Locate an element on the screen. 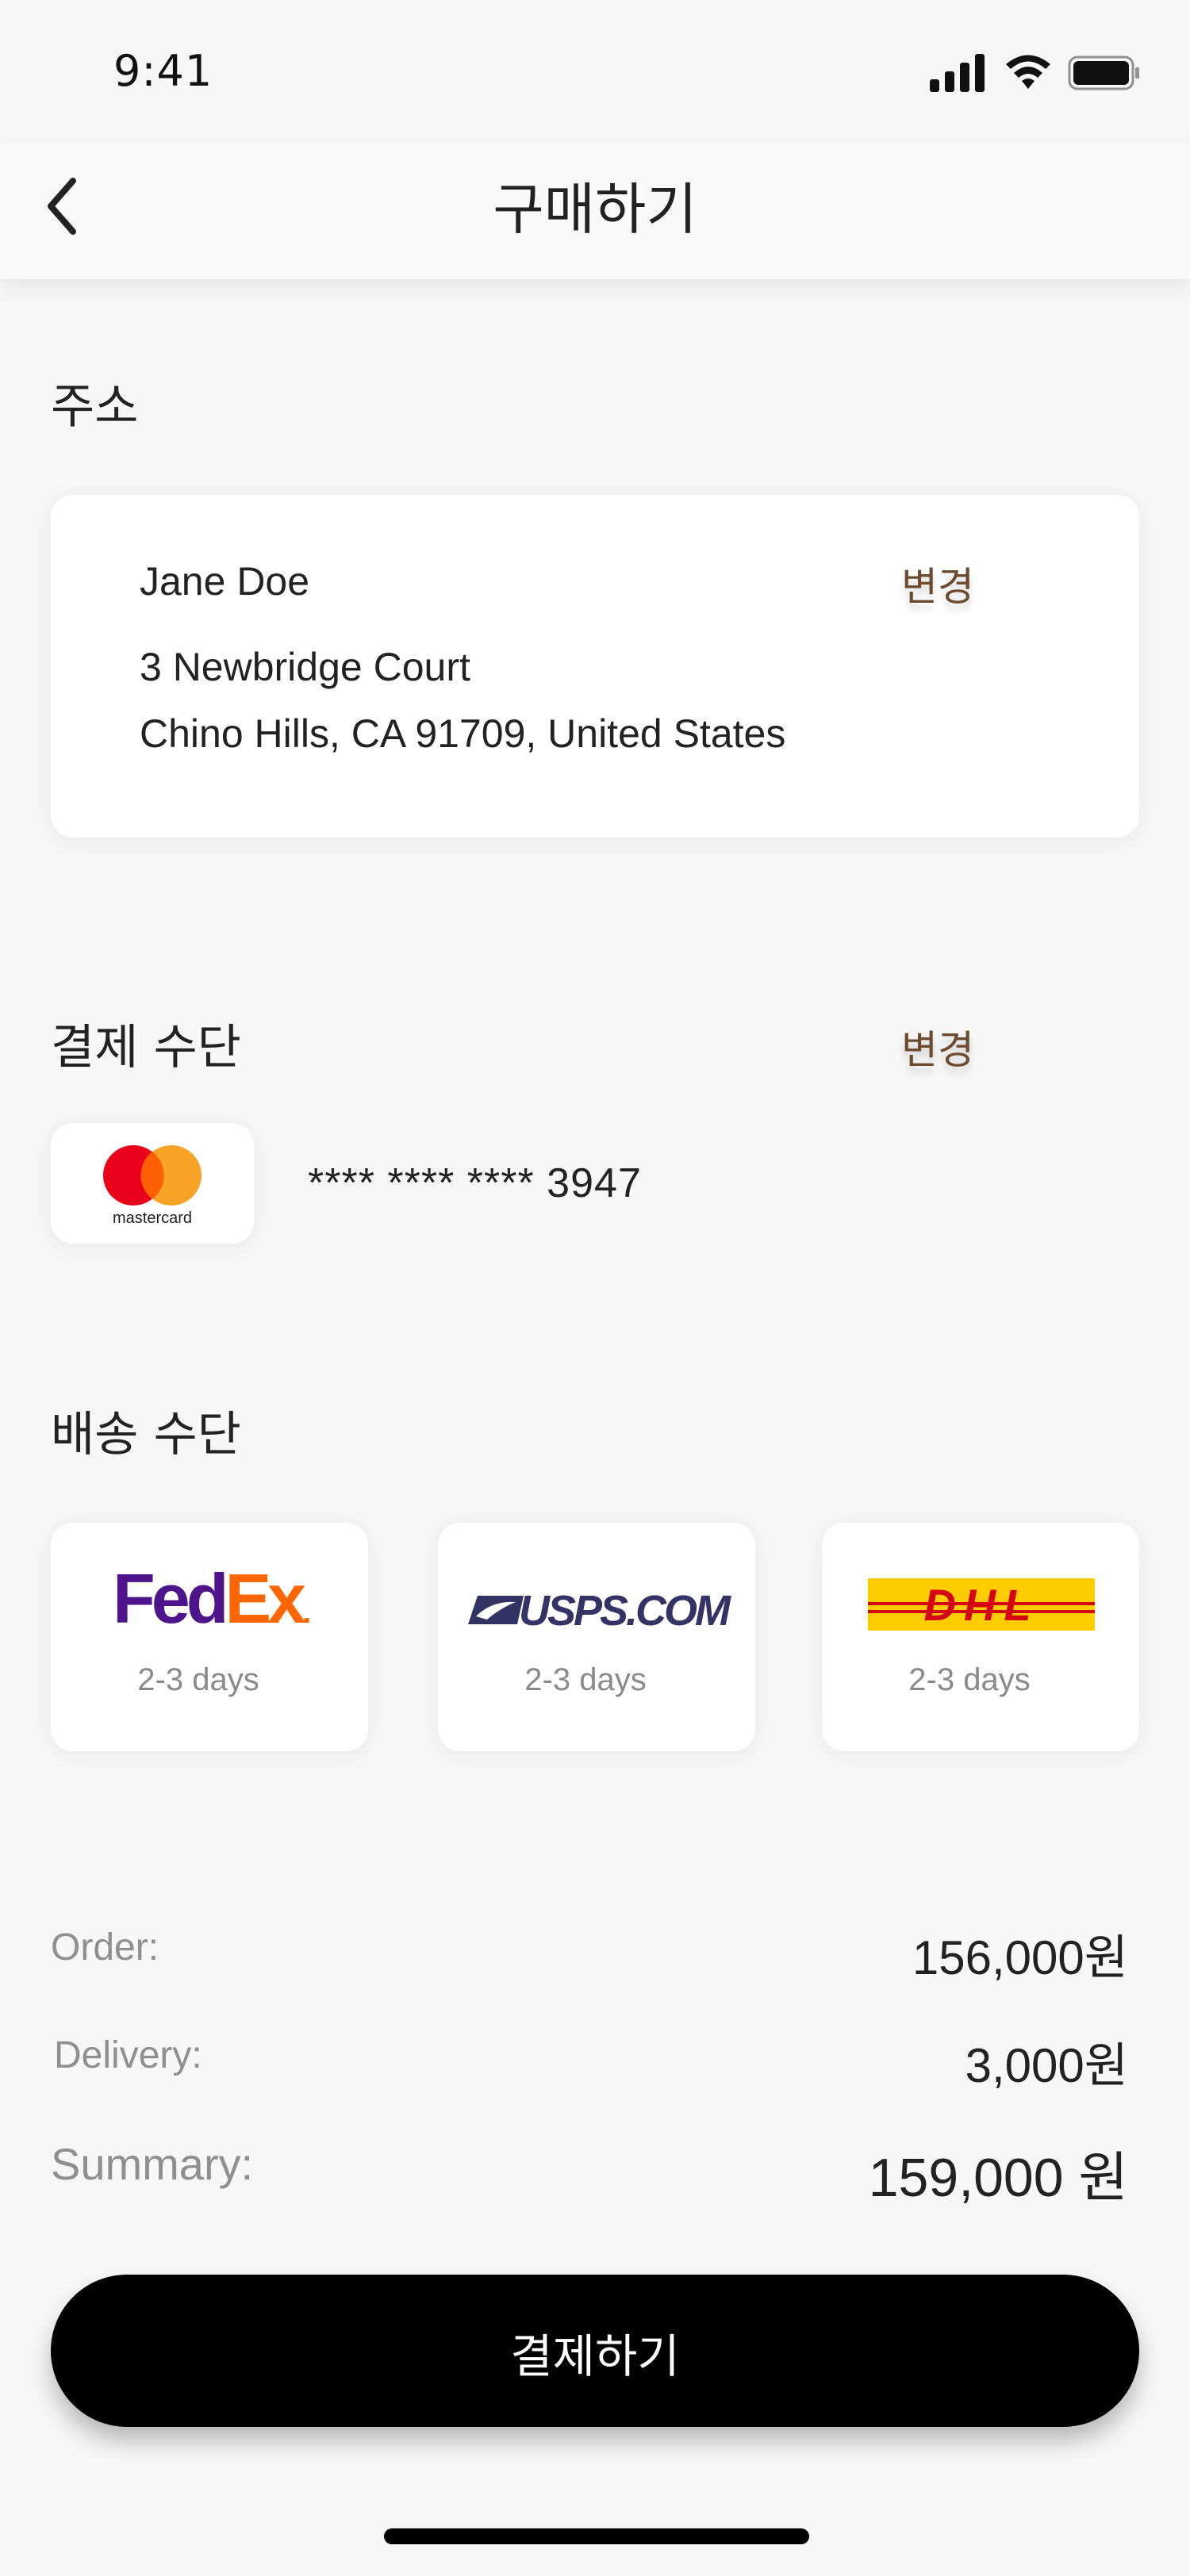 Image resolution: width=1190 pixels, height=2576 pixels. shipping-option-usps is located at coordinates (596, 1637).